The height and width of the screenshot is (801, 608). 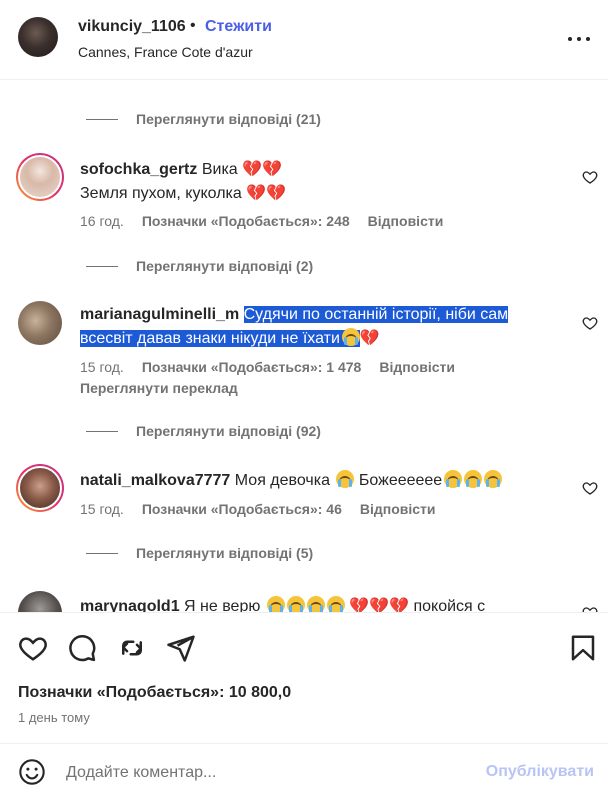 I want to click on comment-likes: Позначки «Подобається»: 1 478, so click(x=252, y=367).